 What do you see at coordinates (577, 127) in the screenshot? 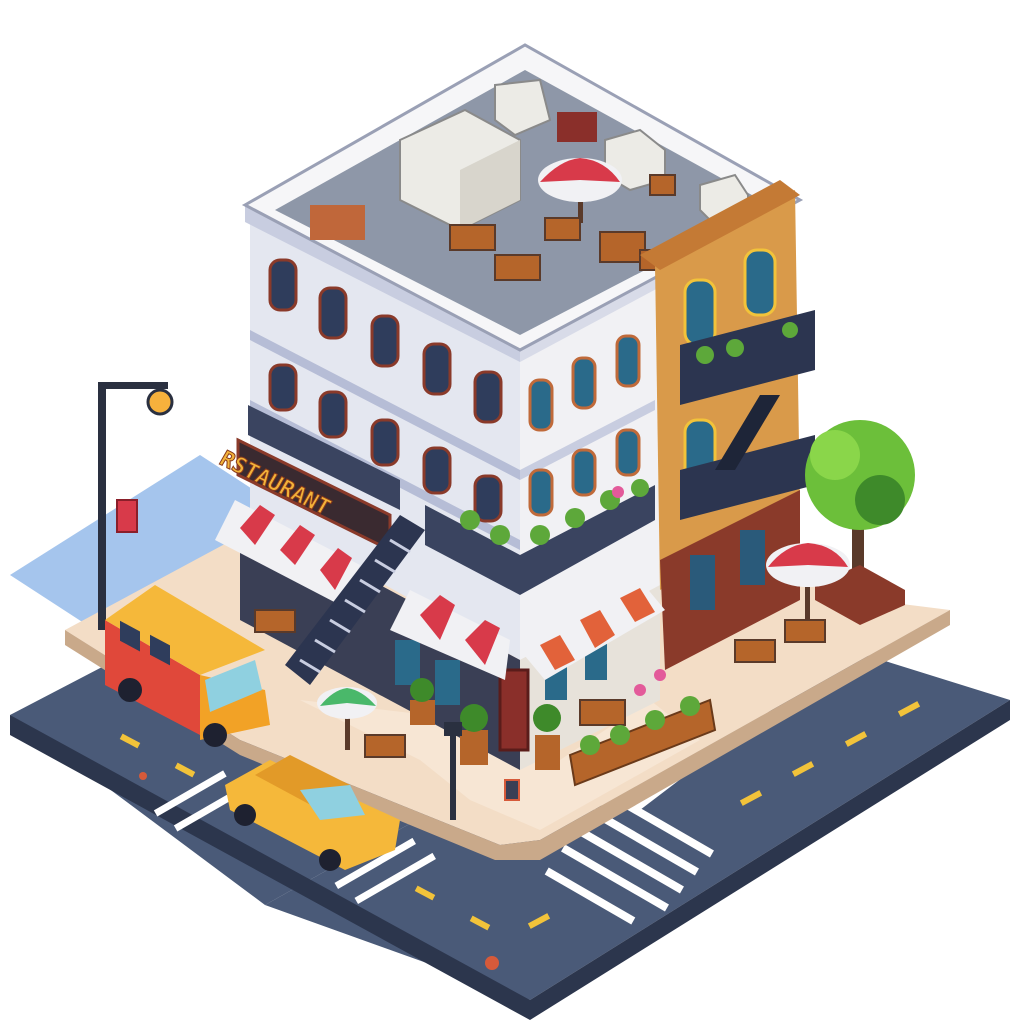
I see `rooftop-planter` at bounding box center [577, 127].